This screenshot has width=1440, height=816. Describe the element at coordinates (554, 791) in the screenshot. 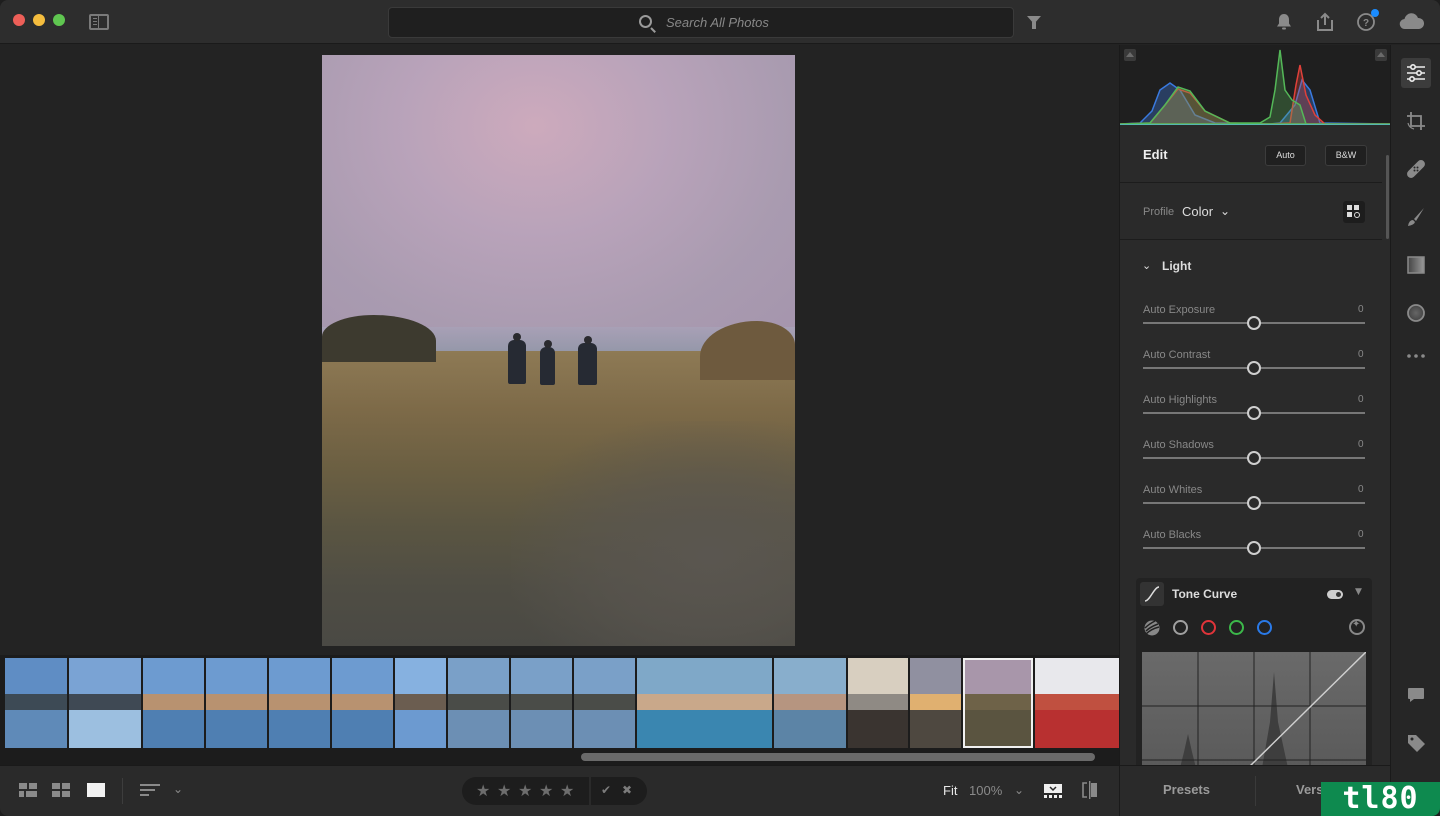

I see `rating-flag-pill: ★ ★ ★ ★ ★ ✔ ✖` at that location.